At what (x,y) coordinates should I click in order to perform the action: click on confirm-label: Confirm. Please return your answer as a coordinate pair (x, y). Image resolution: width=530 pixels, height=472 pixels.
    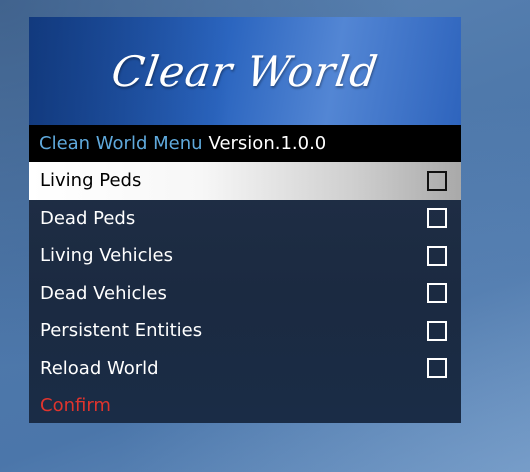
    Looking at the image, I should click on (75, 406).